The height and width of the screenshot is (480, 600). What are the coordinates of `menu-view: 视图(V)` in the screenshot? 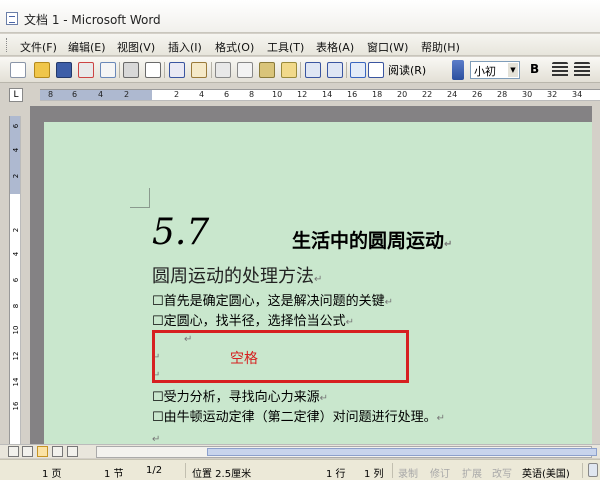 It's located at (136, 47).